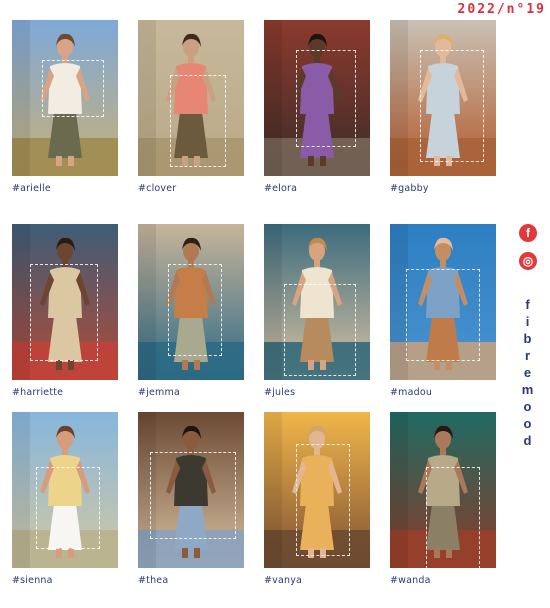 This screenshot has height=608, width=550. I want to click on pattern-card: #thea, so click(191, 499).